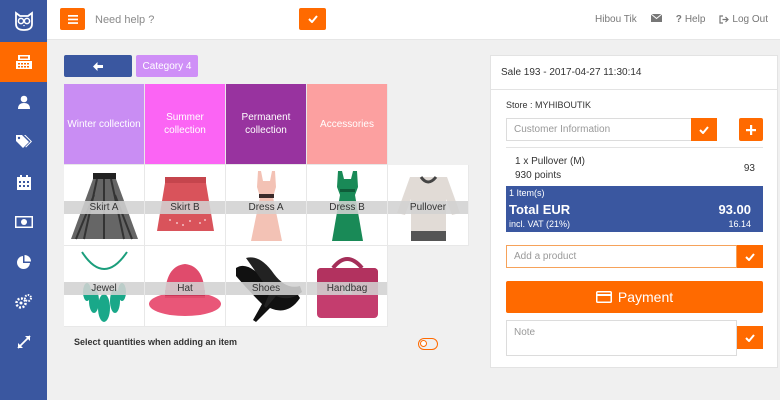 Image resolution: width=780 pixels, height=400 pixels. What do you see at coordinates (656, 19) in the screenshot?
I see `envelope-icon` at bounding box center [656, 19].